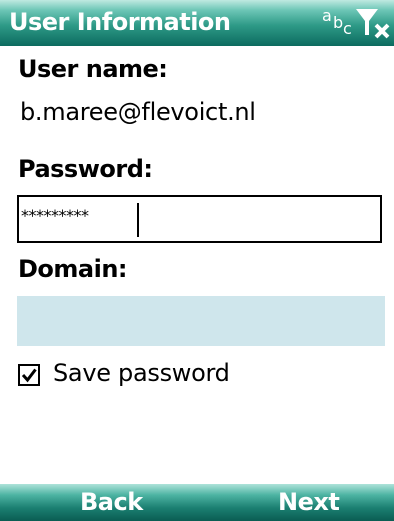 The width and height of the screenshot is (394, 521). Describe the element at coordinates (347, 28) in the screenshot. I see `input-mode-letter-c: c` at that location.